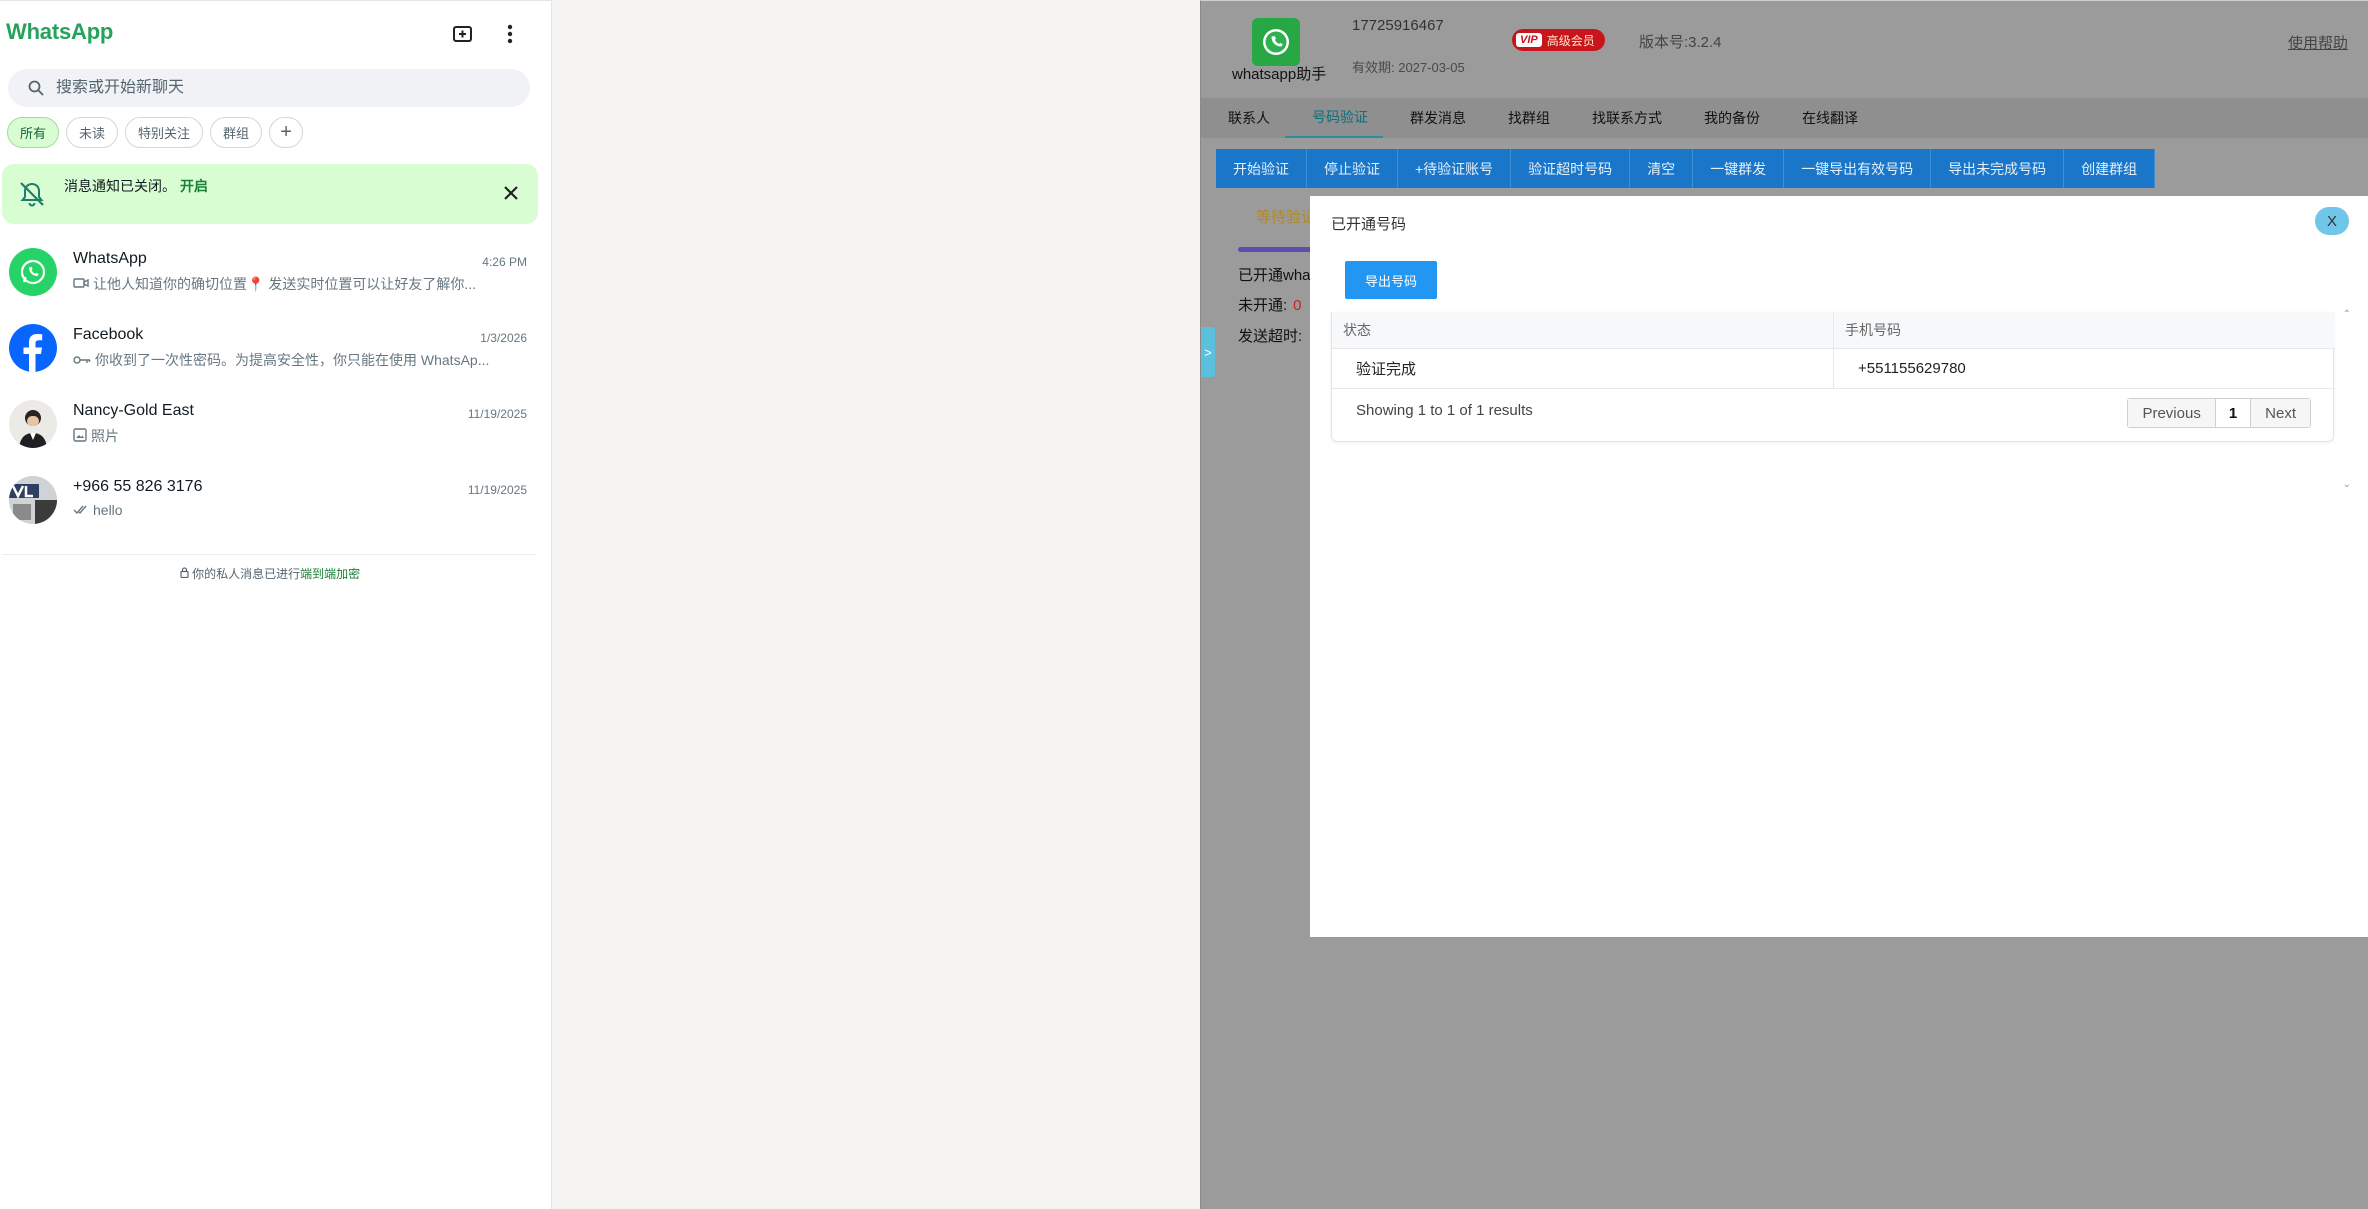 The width and height of the screenshot is (2368, 1209). Describe the element at coordinates (1334, 118) in the screenshot. I see `nav-number-verify: 号码验证` at that location.